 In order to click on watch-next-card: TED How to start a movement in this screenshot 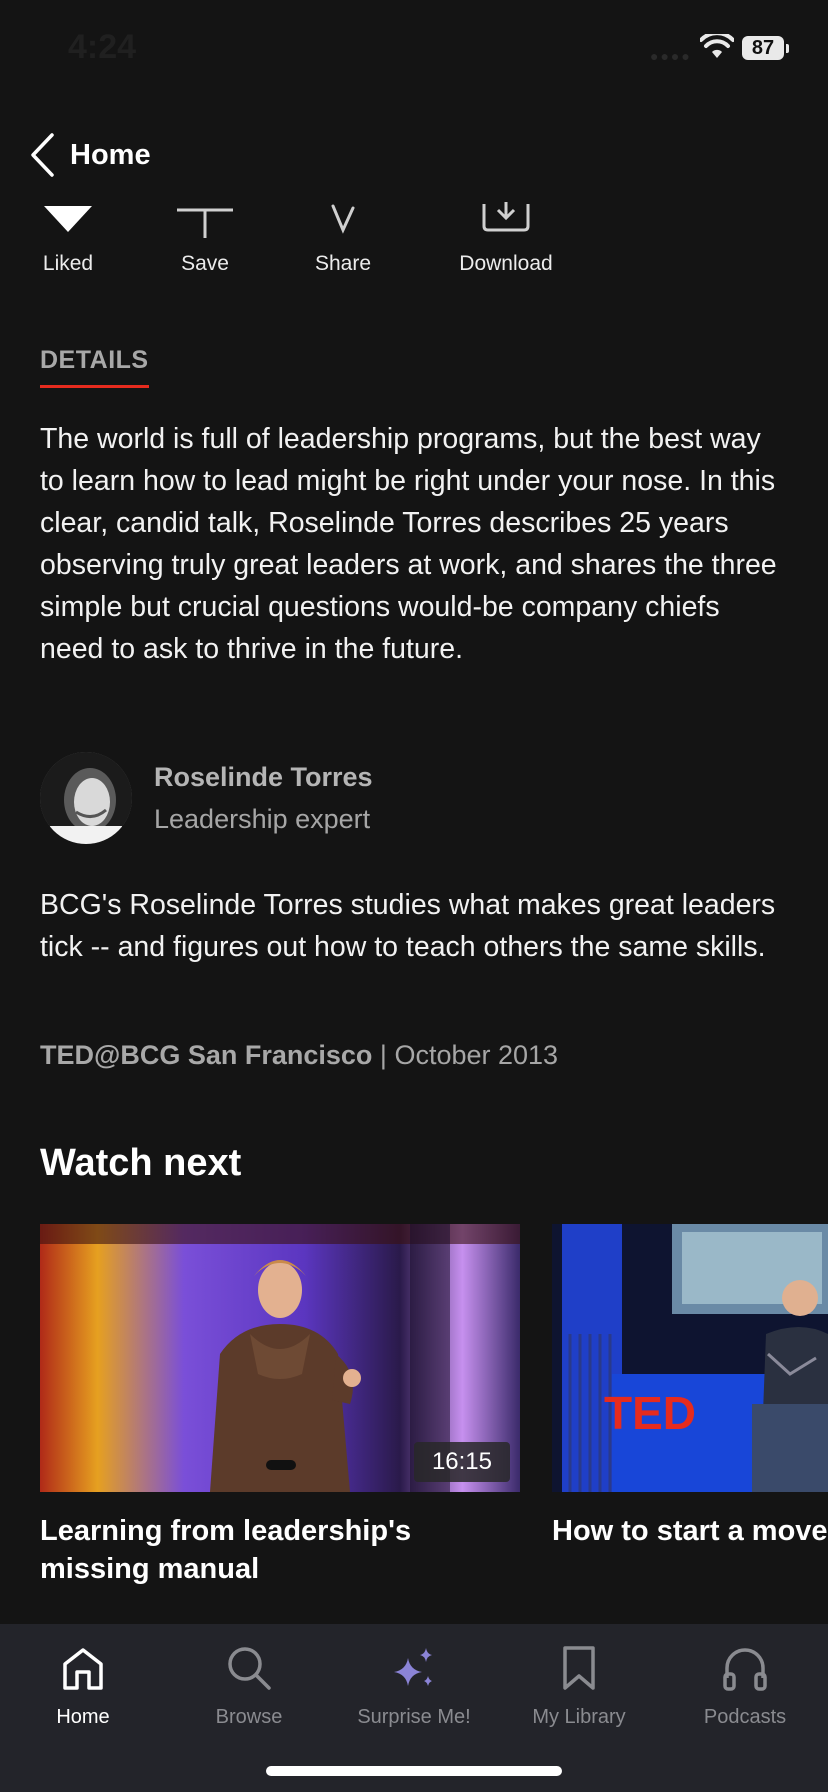, I will do `click(690, 1387)`.